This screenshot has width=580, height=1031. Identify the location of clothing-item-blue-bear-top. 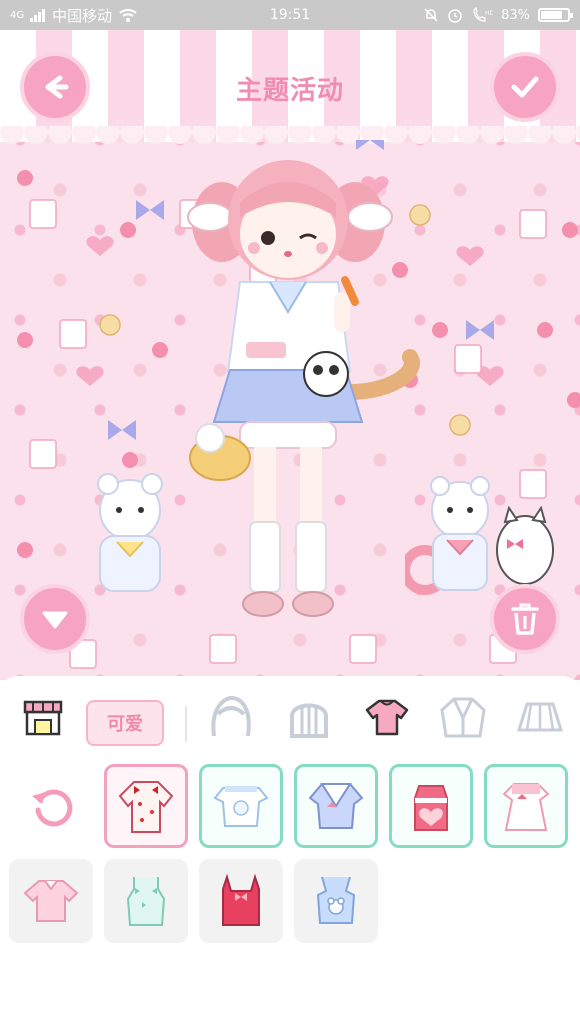
(336, 901).